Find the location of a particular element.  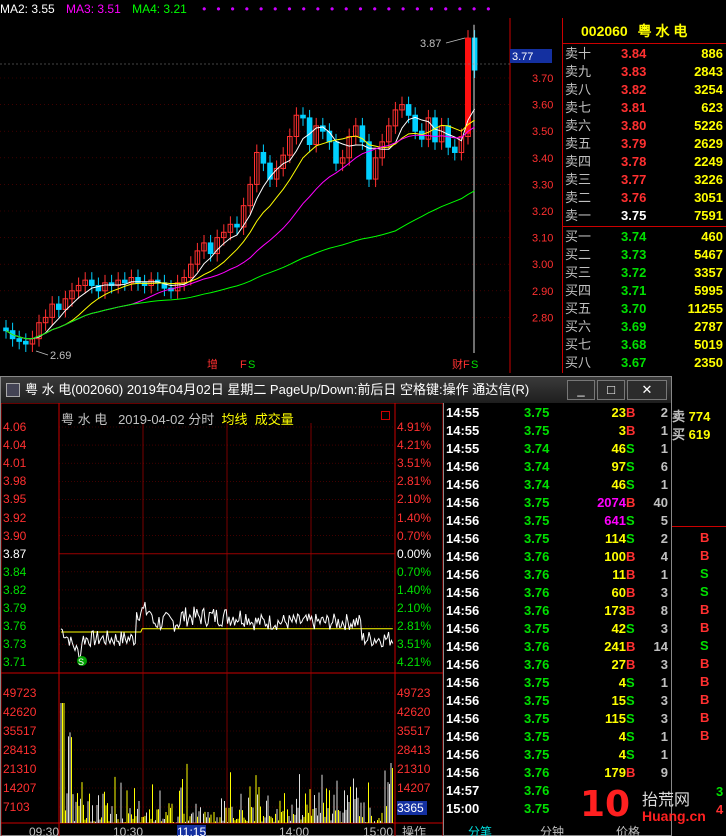

tick-volume: 46 is located at coordinates (618, 484).